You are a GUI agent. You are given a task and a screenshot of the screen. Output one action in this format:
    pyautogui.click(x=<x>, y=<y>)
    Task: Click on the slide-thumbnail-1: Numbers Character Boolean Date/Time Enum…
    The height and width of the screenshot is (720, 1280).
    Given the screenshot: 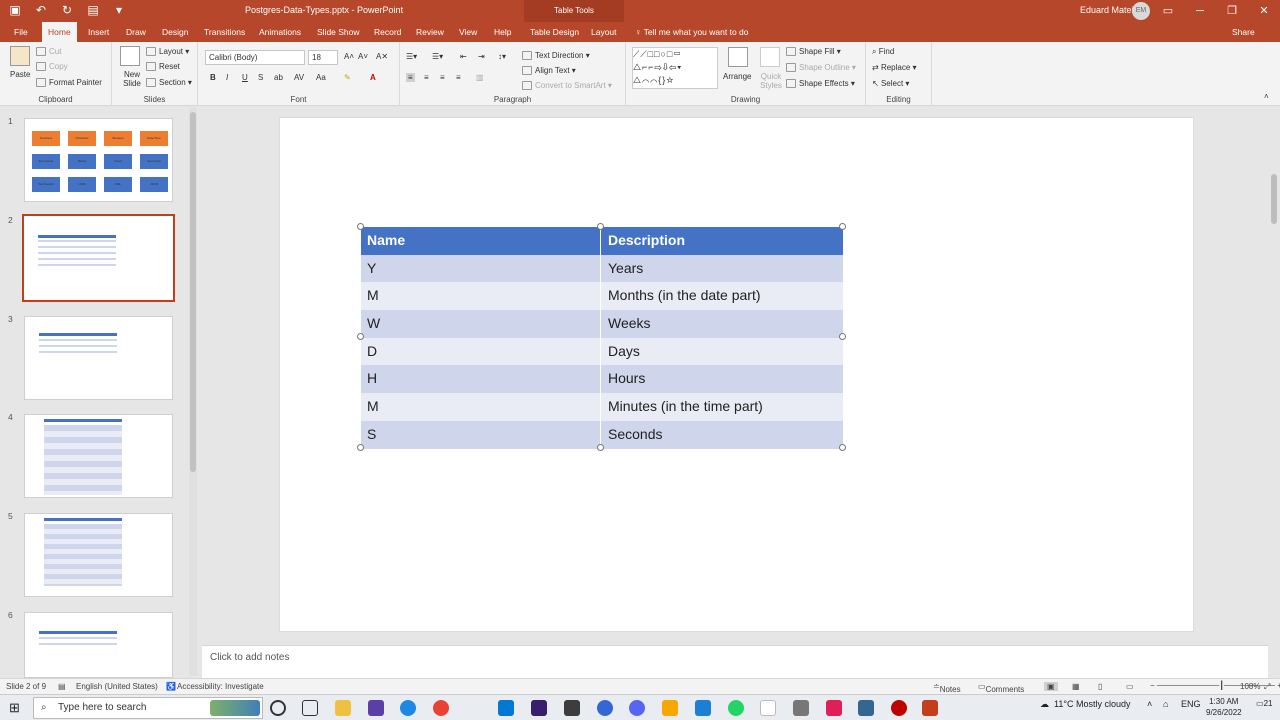 What is the action you would take?
    pyautogui.click(x=98, y=160)
    